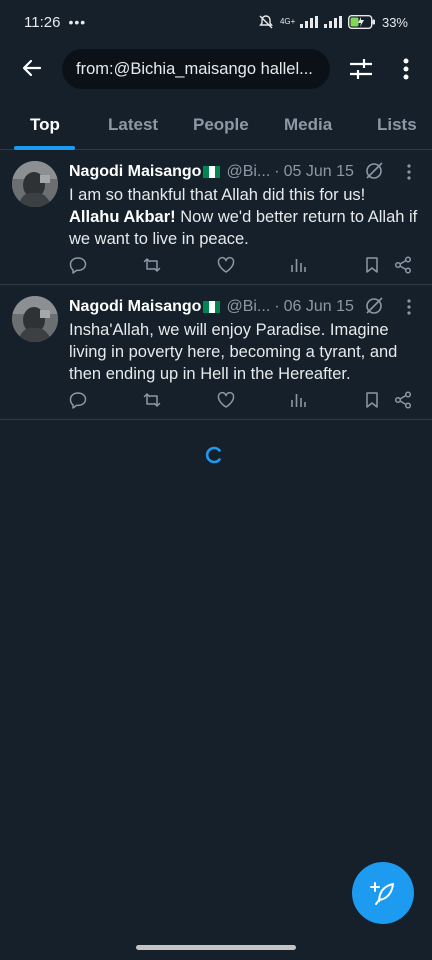 Image resolution: width=432 pixels, height=960 pixels. I want to click on notification-dots: •••, so click(77, 22).